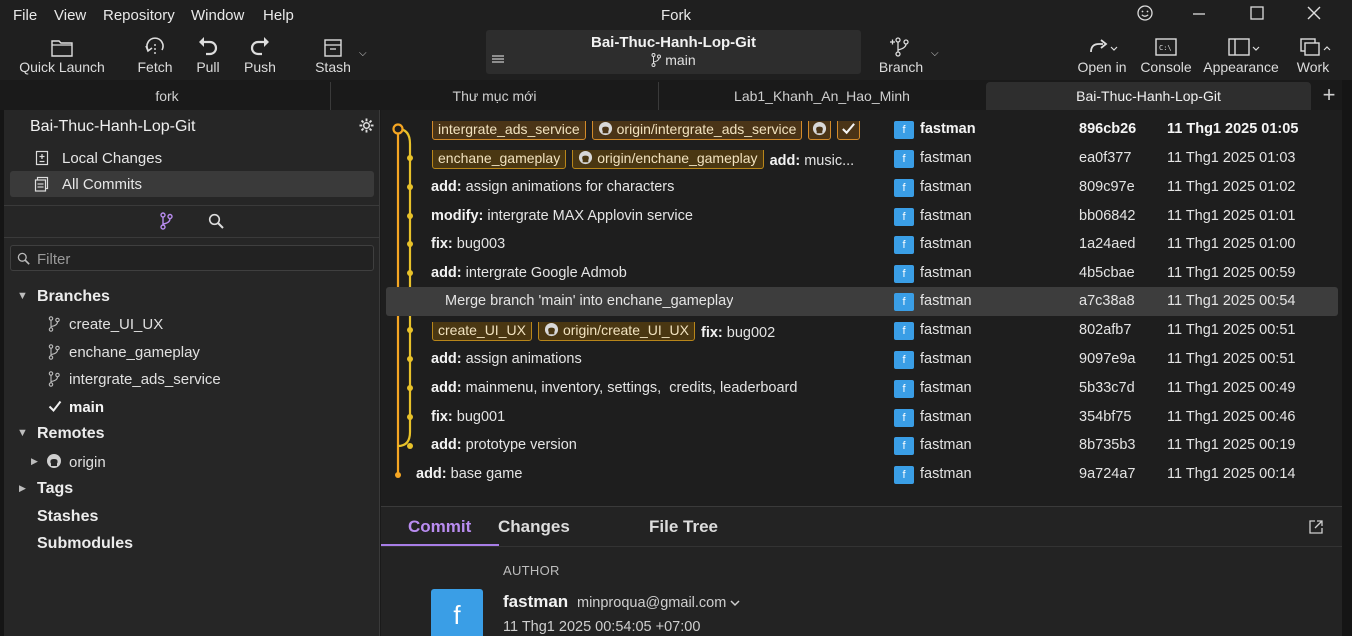  Describe the element at coordinates (192, 517) in the screenshot. I see `stashes-section: Stashes` at that location.